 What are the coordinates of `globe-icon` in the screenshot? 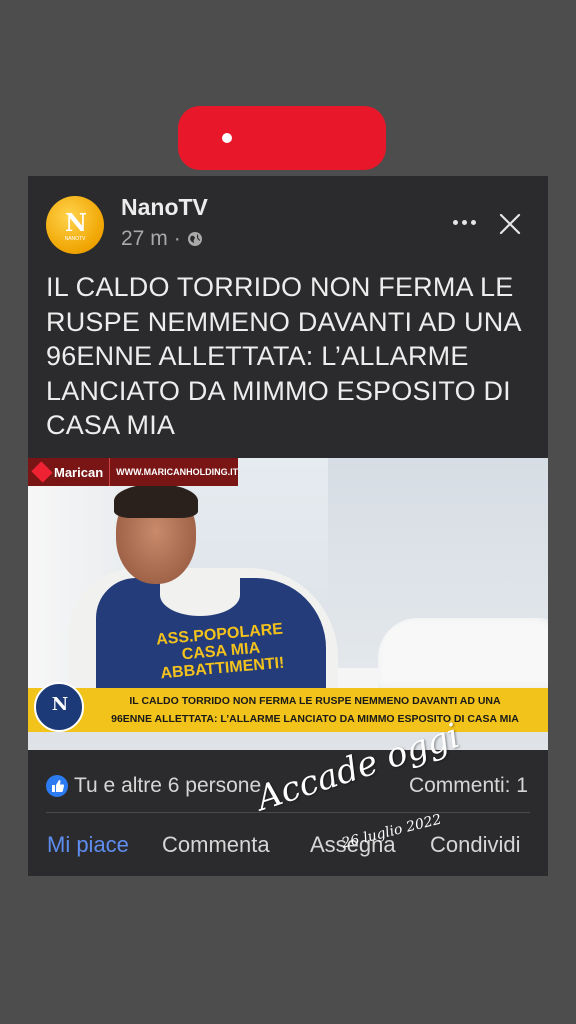 It's located at (194, 239).